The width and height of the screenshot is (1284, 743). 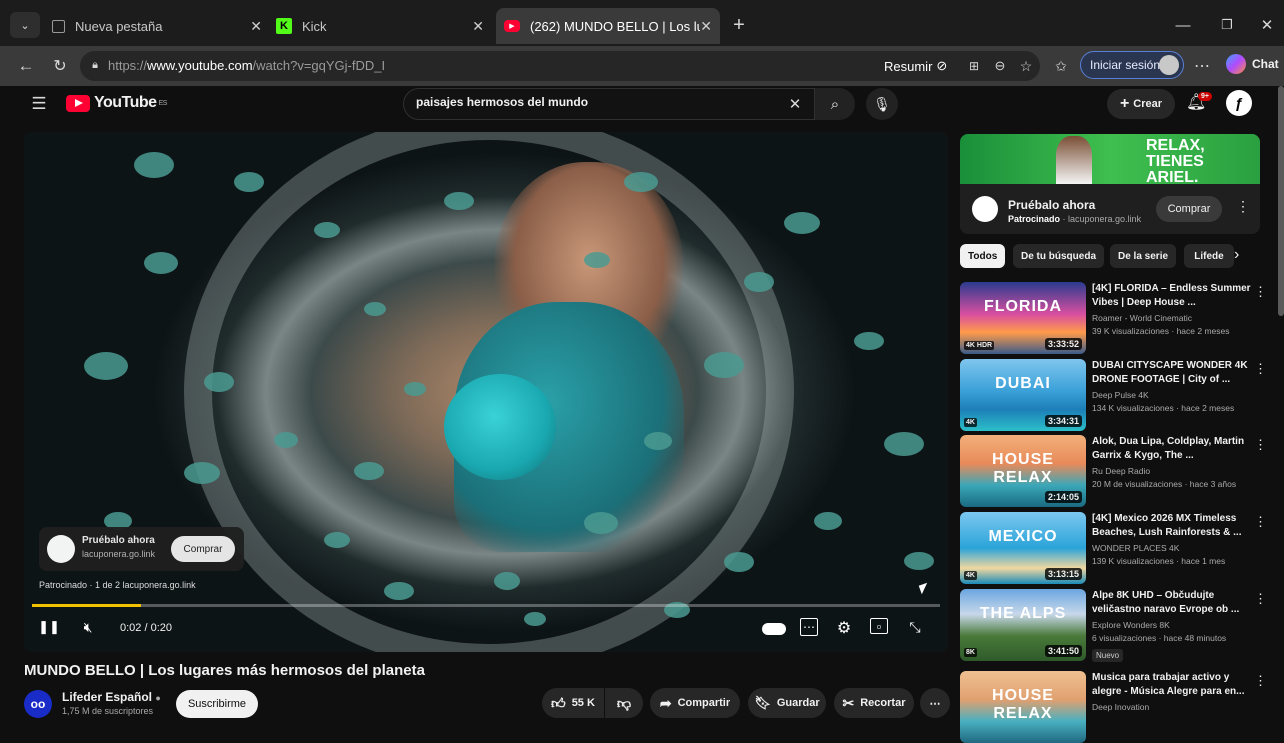 I want to click on ad-card-domain: lacuponera.go.link, so click(x=118, y=554).